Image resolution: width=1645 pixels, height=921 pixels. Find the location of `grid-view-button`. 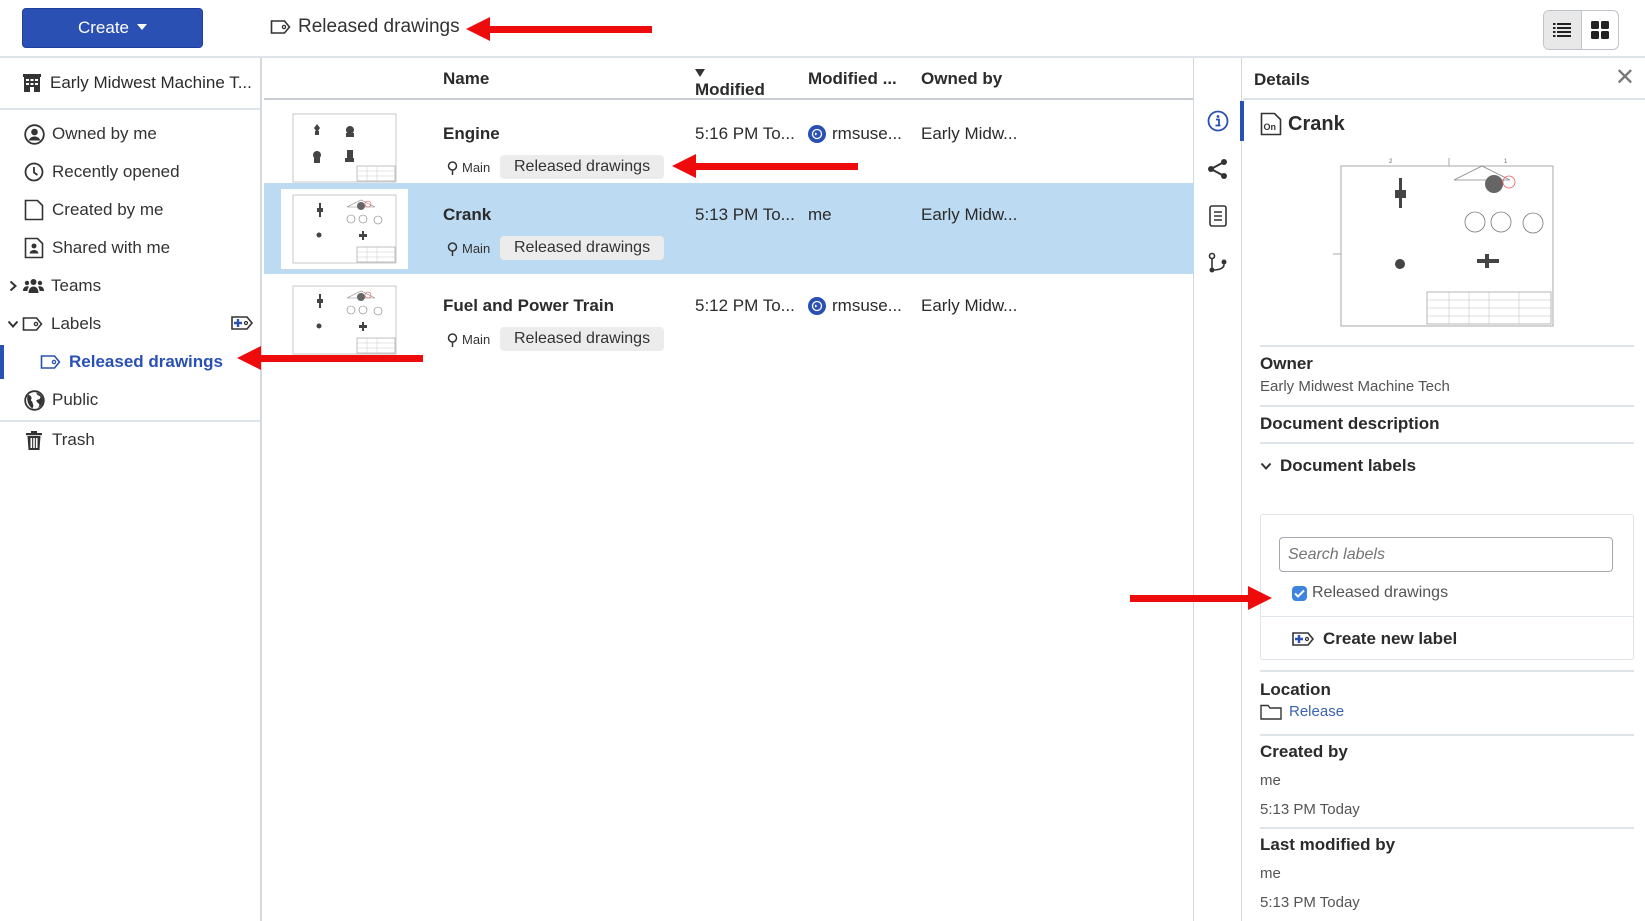

grid-view-button is located at coordinates (1600, 30).